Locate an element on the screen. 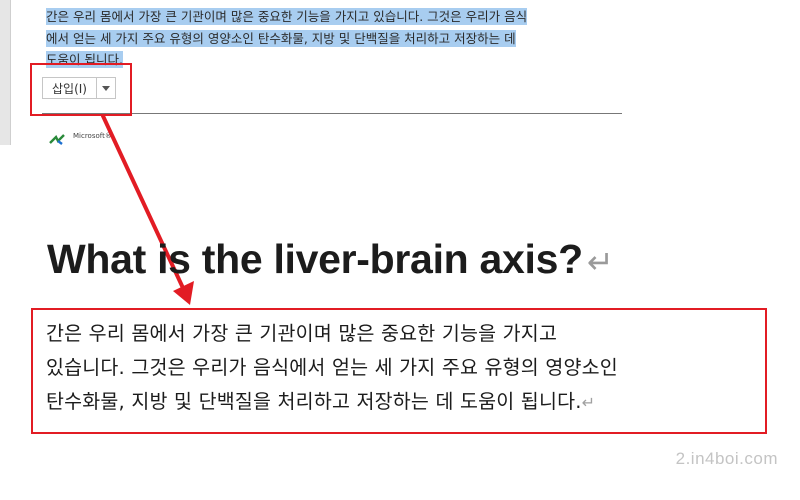 The height and width of the screenshot is (500, 800). document-left-margin is located at coordinates (5, 72).